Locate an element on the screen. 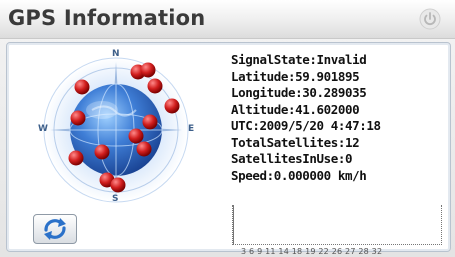  signal-strength-chart is located at coordinates (337, 225).